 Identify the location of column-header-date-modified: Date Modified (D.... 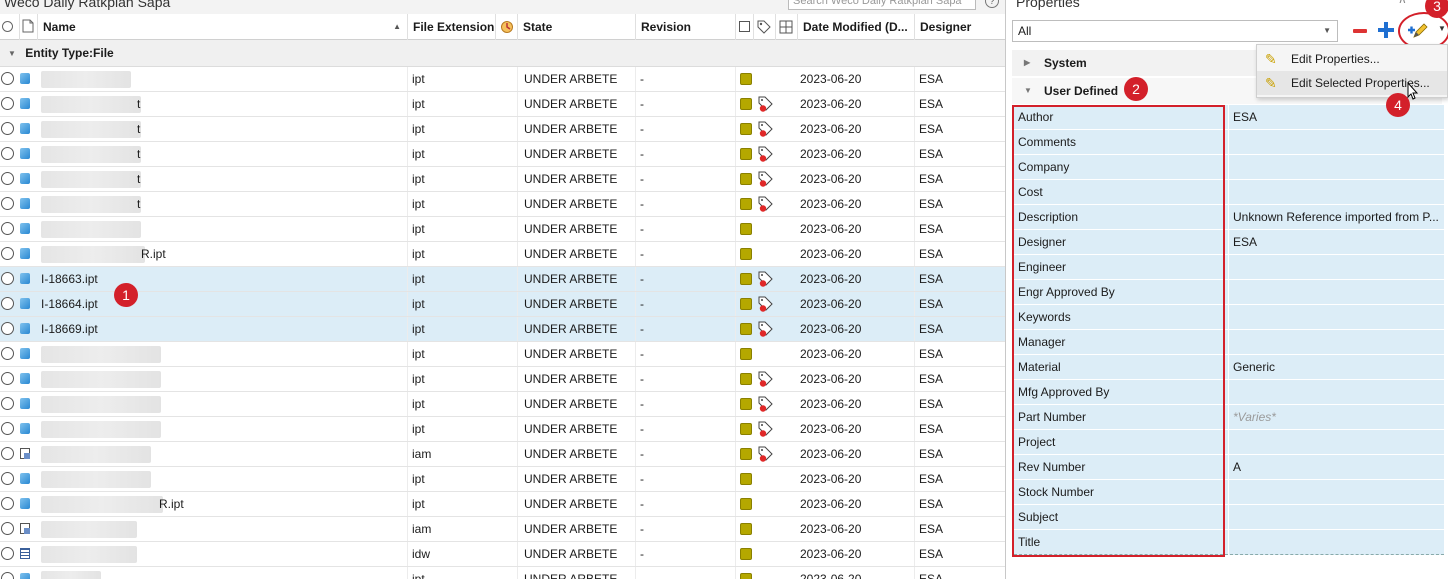
(856, 27).